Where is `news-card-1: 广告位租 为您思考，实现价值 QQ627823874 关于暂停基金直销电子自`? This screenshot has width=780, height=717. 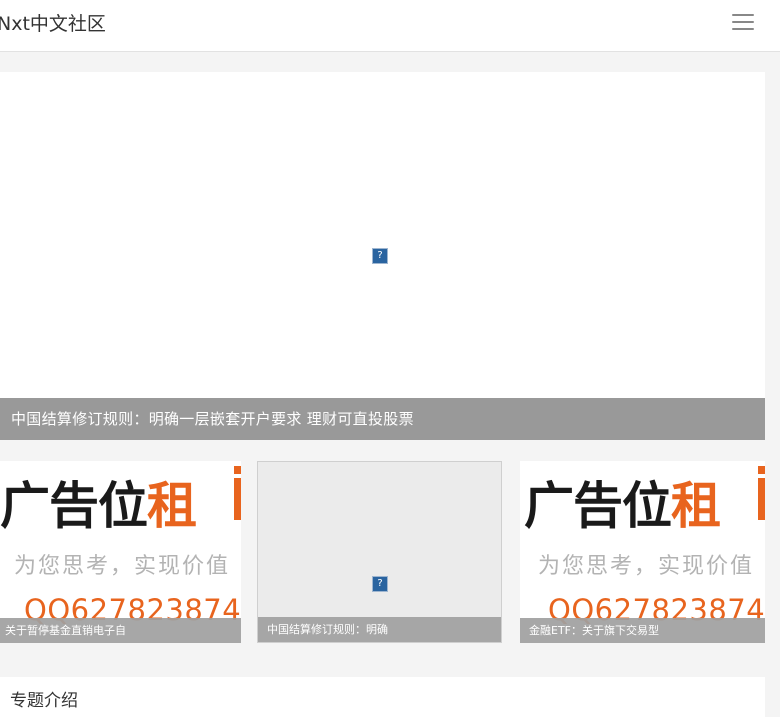 news-card-1: 广告位租 为您思考，实现价值 QQ627823874 关于暂停基金直销电子自 is located at coordinates (120, 552).